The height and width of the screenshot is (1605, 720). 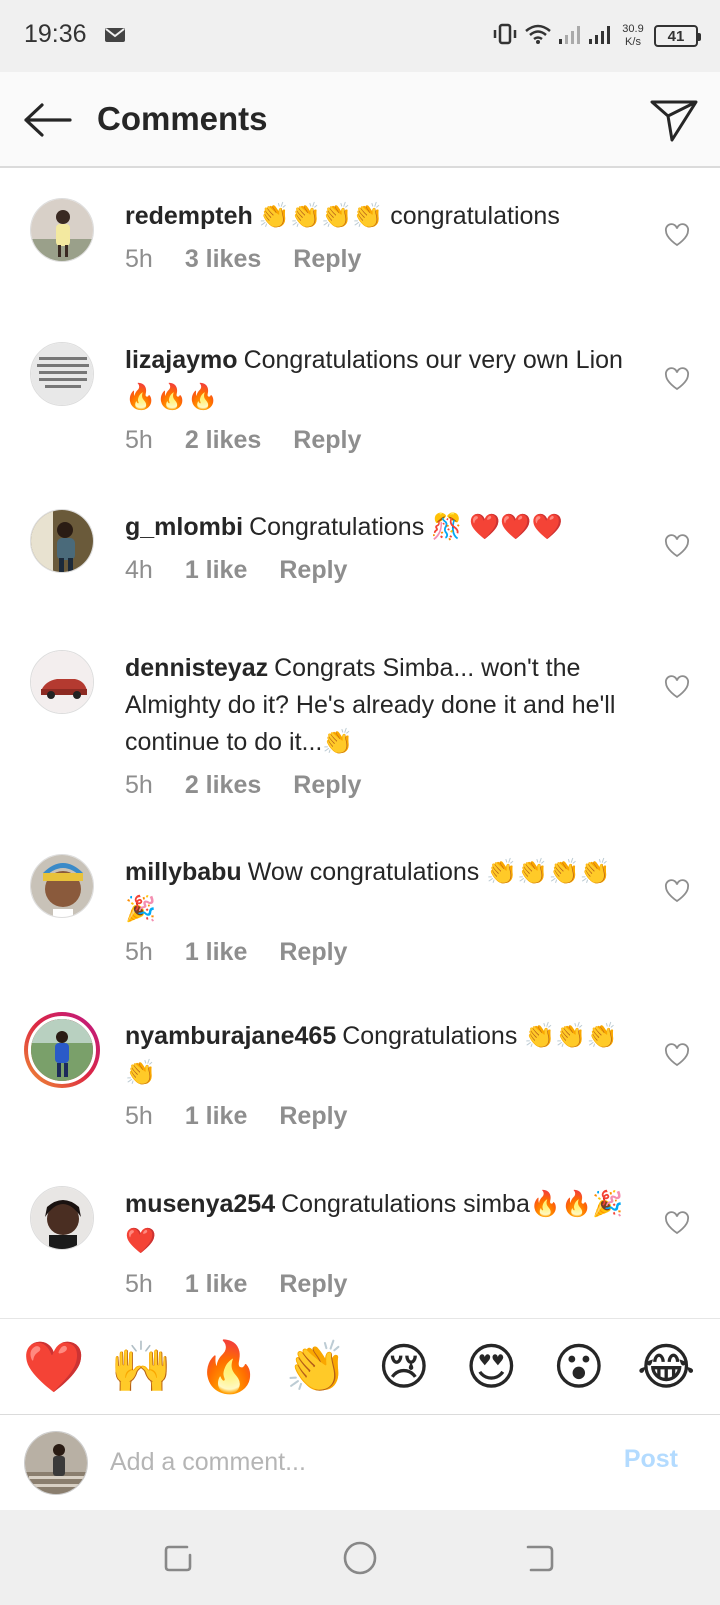 I want to click on back-nav-button, so click(x=540, y=1558).